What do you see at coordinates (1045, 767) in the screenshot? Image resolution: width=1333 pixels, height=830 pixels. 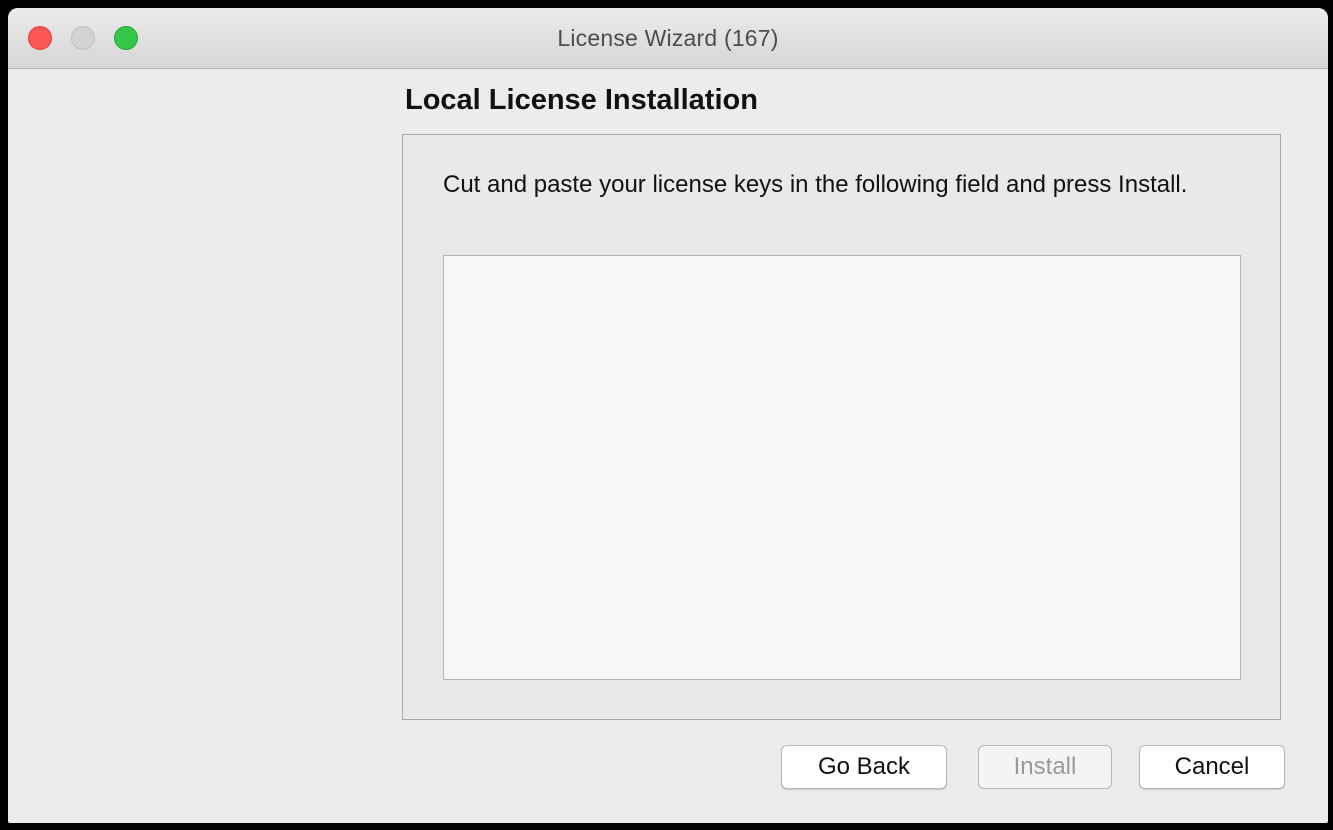 I see `install-button: Install` at bounding box center [1045, 767].